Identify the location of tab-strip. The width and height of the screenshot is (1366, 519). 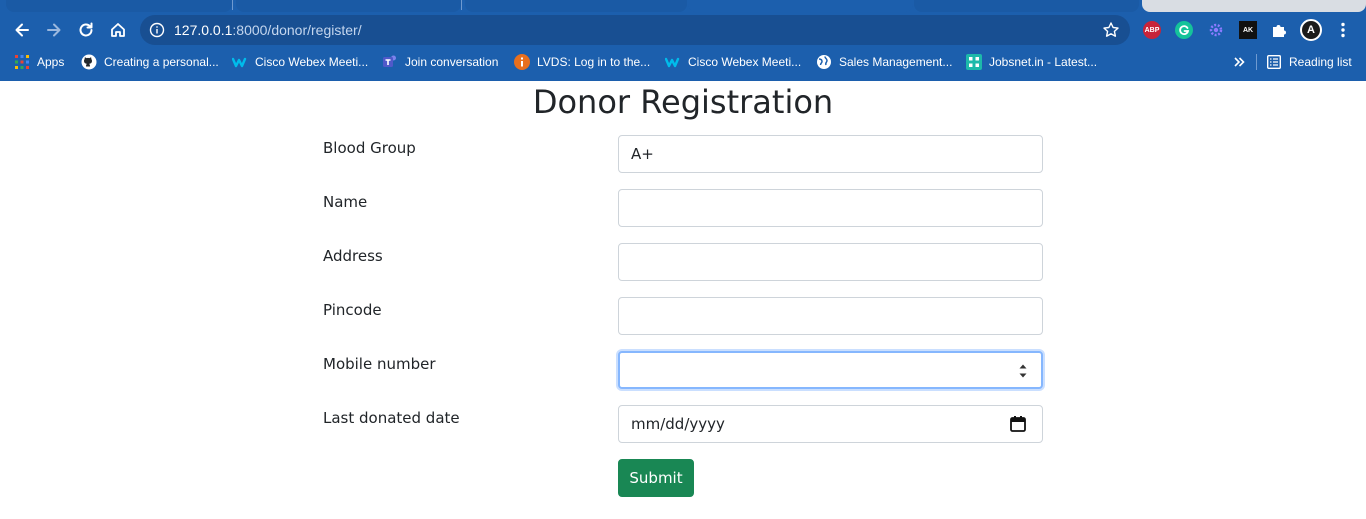
(683, 6).